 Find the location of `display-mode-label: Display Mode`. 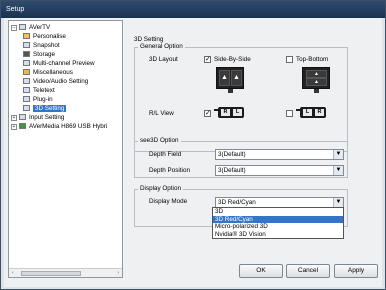

display-mode-label: Display Mode is located at coordinates (168, 201).